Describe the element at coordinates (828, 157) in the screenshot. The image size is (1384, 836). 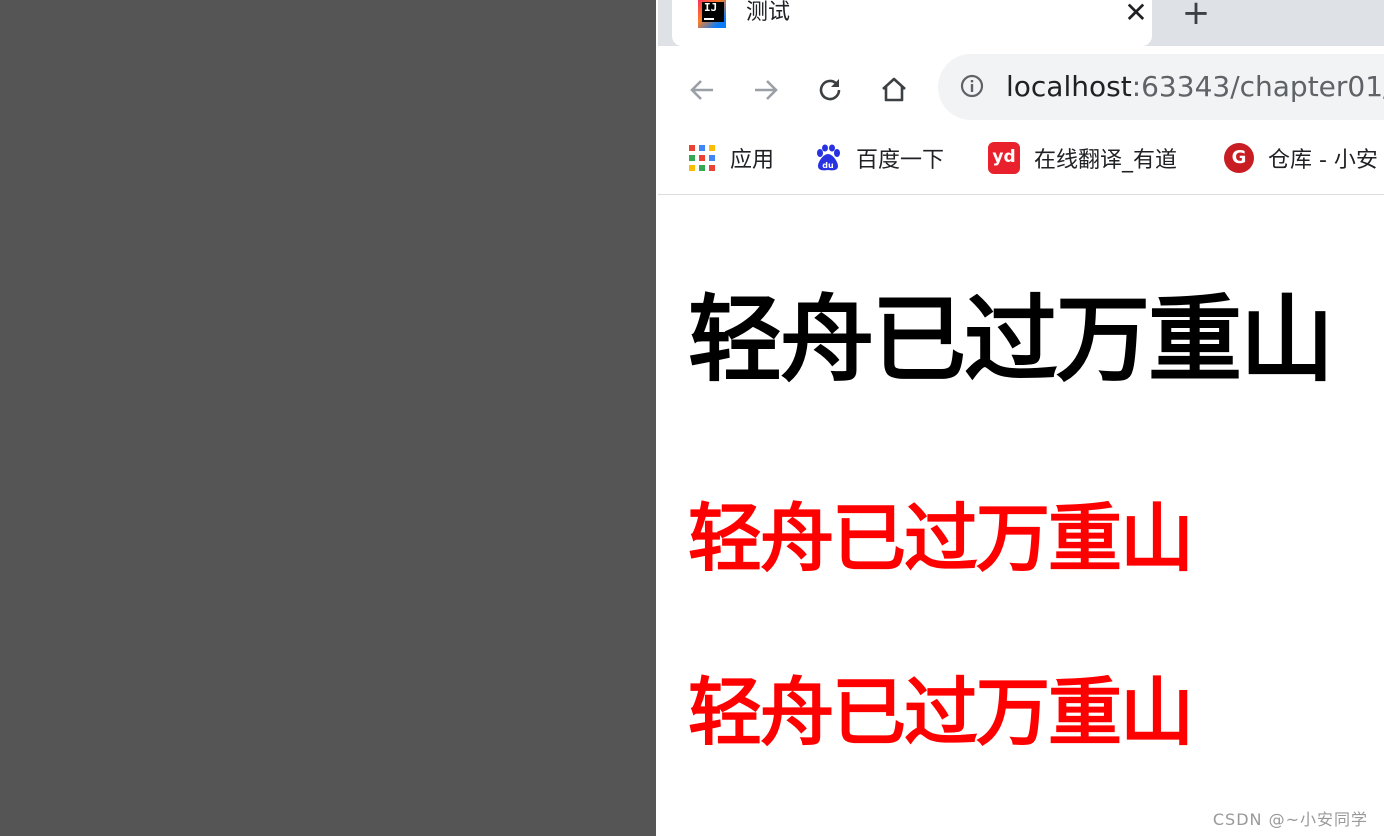
I see `baidu-paw-icon: du` at that location.